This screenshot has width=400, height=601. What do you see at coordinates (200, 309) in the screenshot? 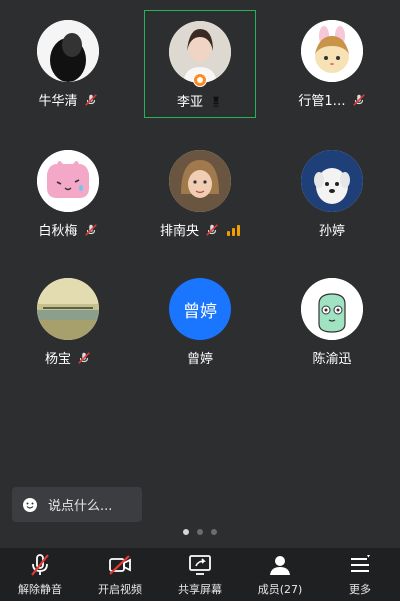
I see `avatar-initials: 曾婷` at bounding box center [200, 309].